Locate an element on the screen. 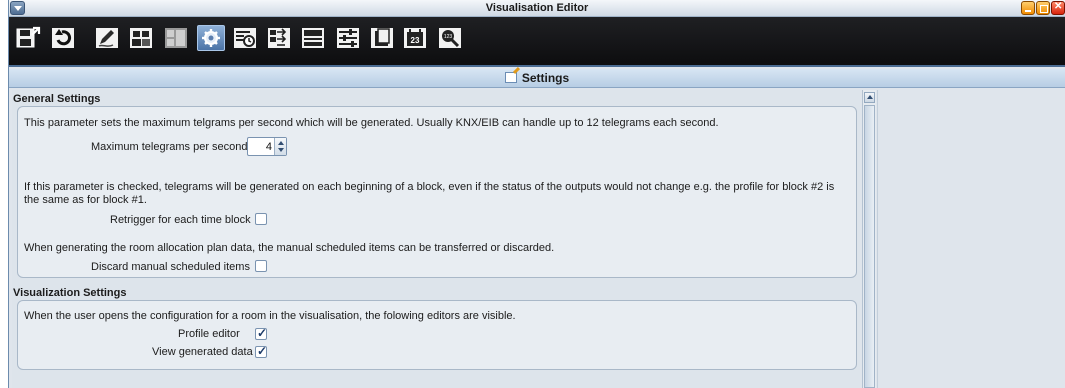  profile-editor-checkbox is located at coordinates (261, 333).